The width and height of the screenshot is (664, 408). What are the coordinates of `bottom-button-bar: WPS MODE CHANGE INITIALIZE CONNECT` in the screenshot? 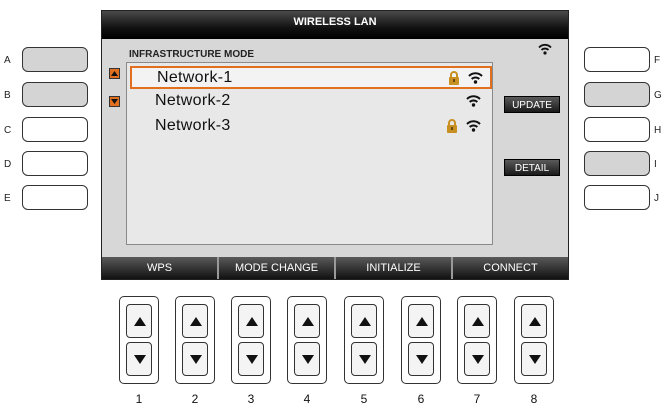 It's located at (335, 268).